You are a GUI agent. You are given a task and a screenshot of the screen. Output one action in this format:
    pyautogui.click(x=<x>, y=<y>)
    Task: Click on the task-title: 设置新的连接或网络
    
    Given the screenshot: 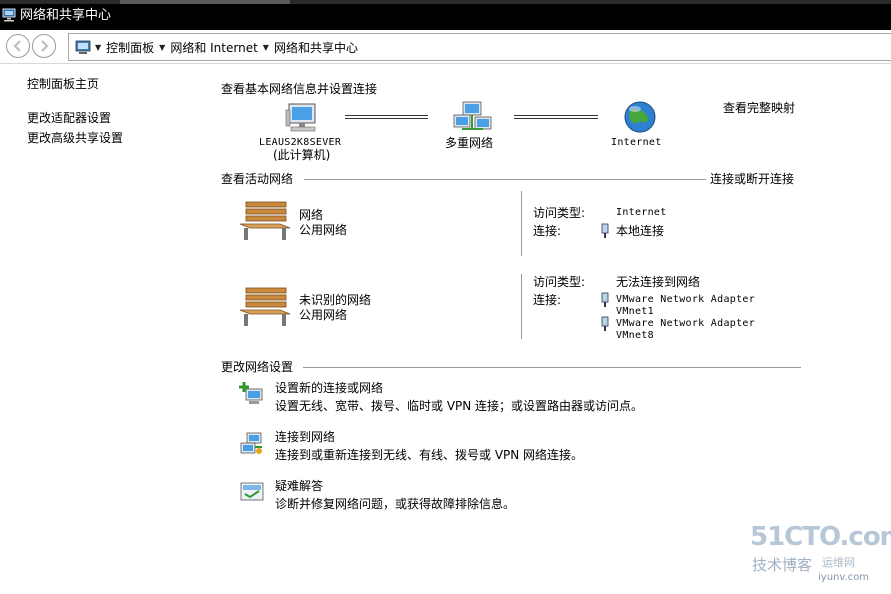 What is the action you would take?
    pyautogui.click(x=329, y=388)
    